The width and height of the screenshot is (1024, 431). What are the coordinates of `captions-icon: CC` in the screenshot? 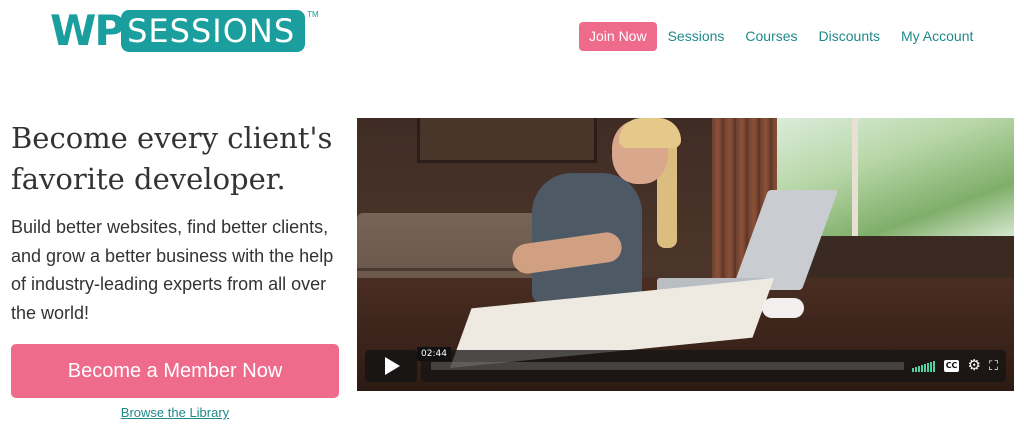 It's located at (951, 366).